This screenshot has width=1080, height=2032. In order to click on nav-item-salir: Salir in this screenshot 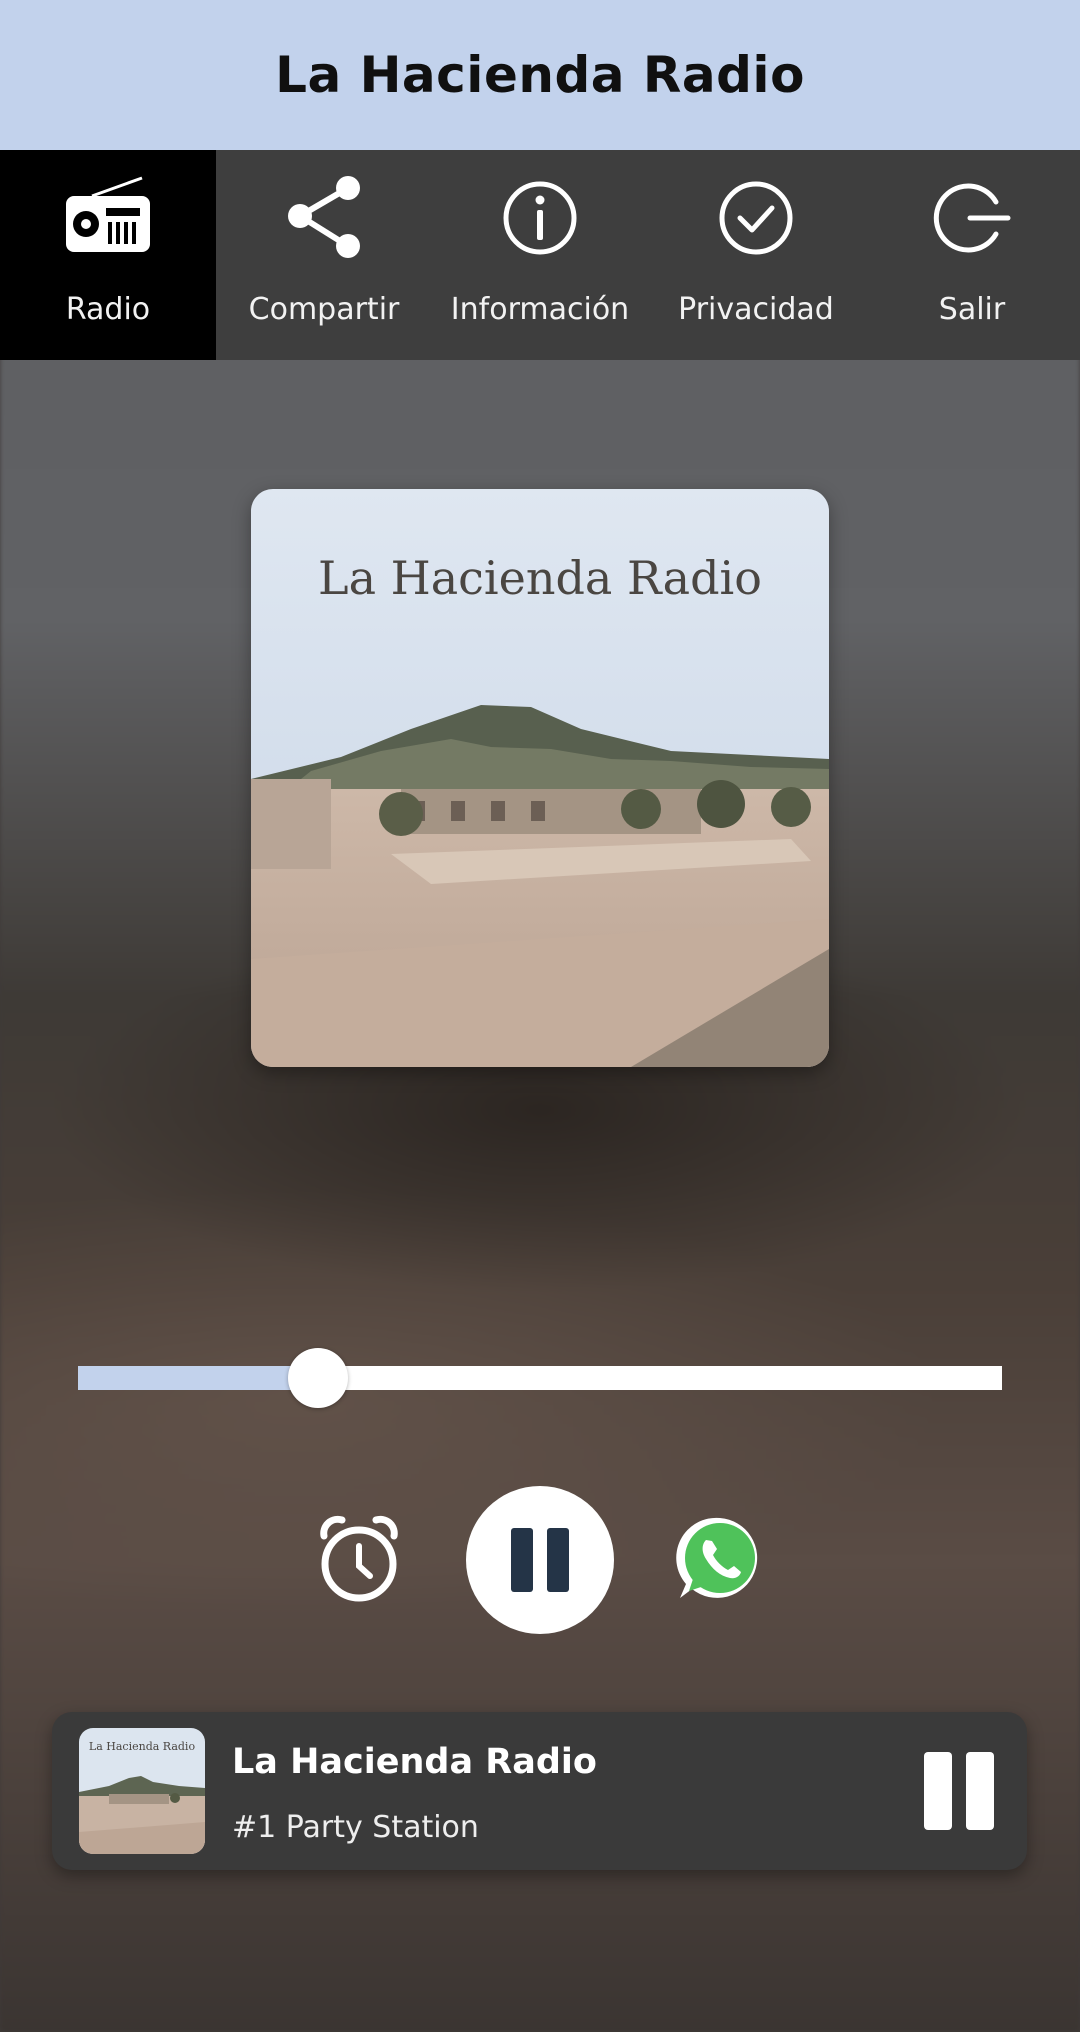, I will do `click(972, 255)`.